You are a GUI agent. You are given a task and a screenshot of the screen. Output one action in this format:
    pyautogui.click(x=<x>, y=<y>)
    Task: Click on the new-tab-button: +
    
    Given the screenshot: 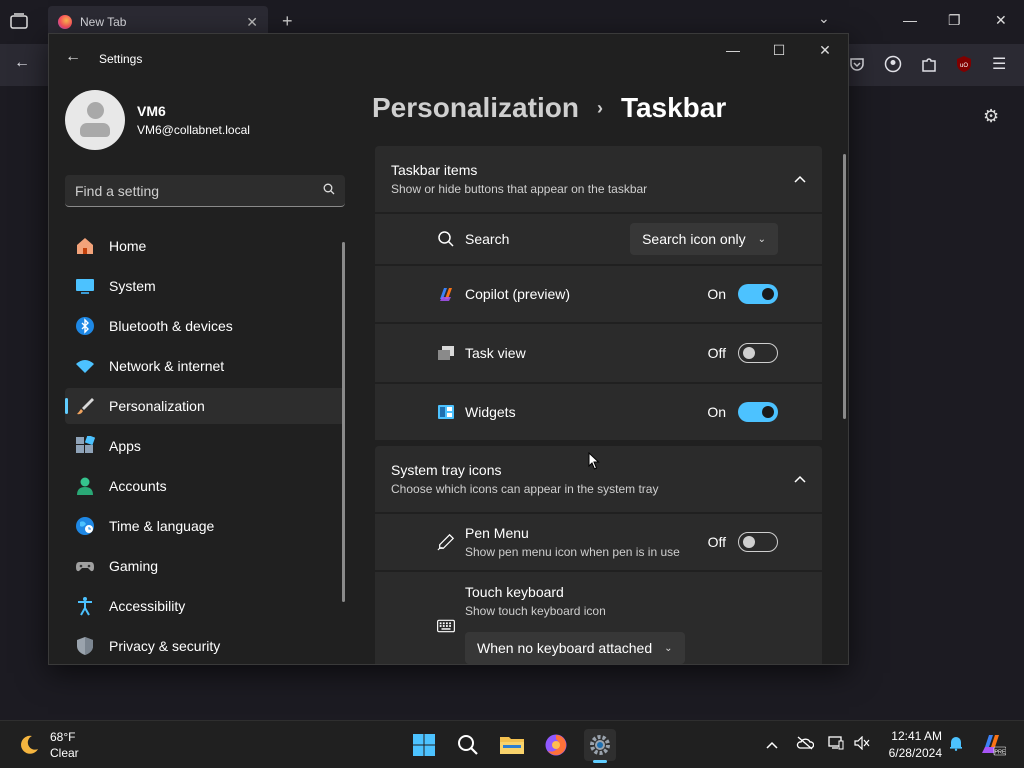 What is the action you would take?
    pyautogui.click(x=287, y=21)
    